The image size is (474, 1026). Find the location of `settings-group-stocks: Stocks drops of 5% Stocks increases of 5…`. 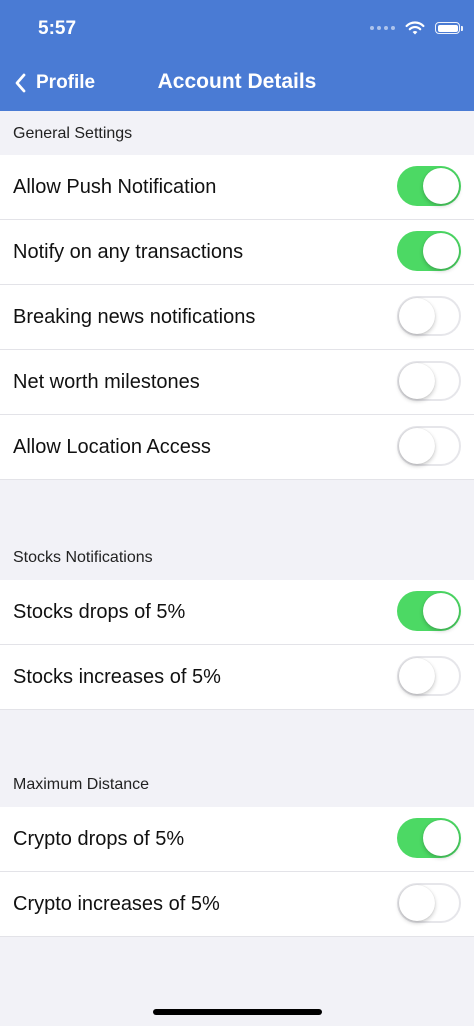

settings-group-stocks: Stocks drops of 5% Stocks increases of 5… is located at coordinates (237, 645).